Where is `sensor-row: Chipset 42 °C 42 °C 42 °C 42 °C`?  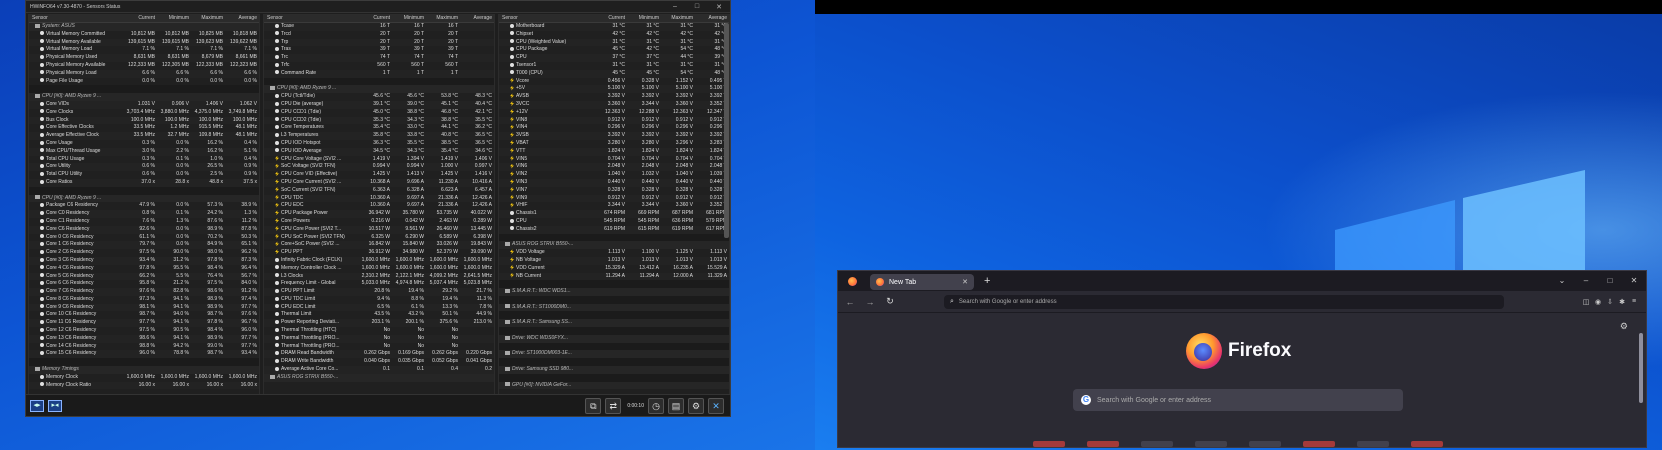 sensor-row: Chipset 42 °C 42 °C 42 °C 42 °C is located at coordinates (614, 35).